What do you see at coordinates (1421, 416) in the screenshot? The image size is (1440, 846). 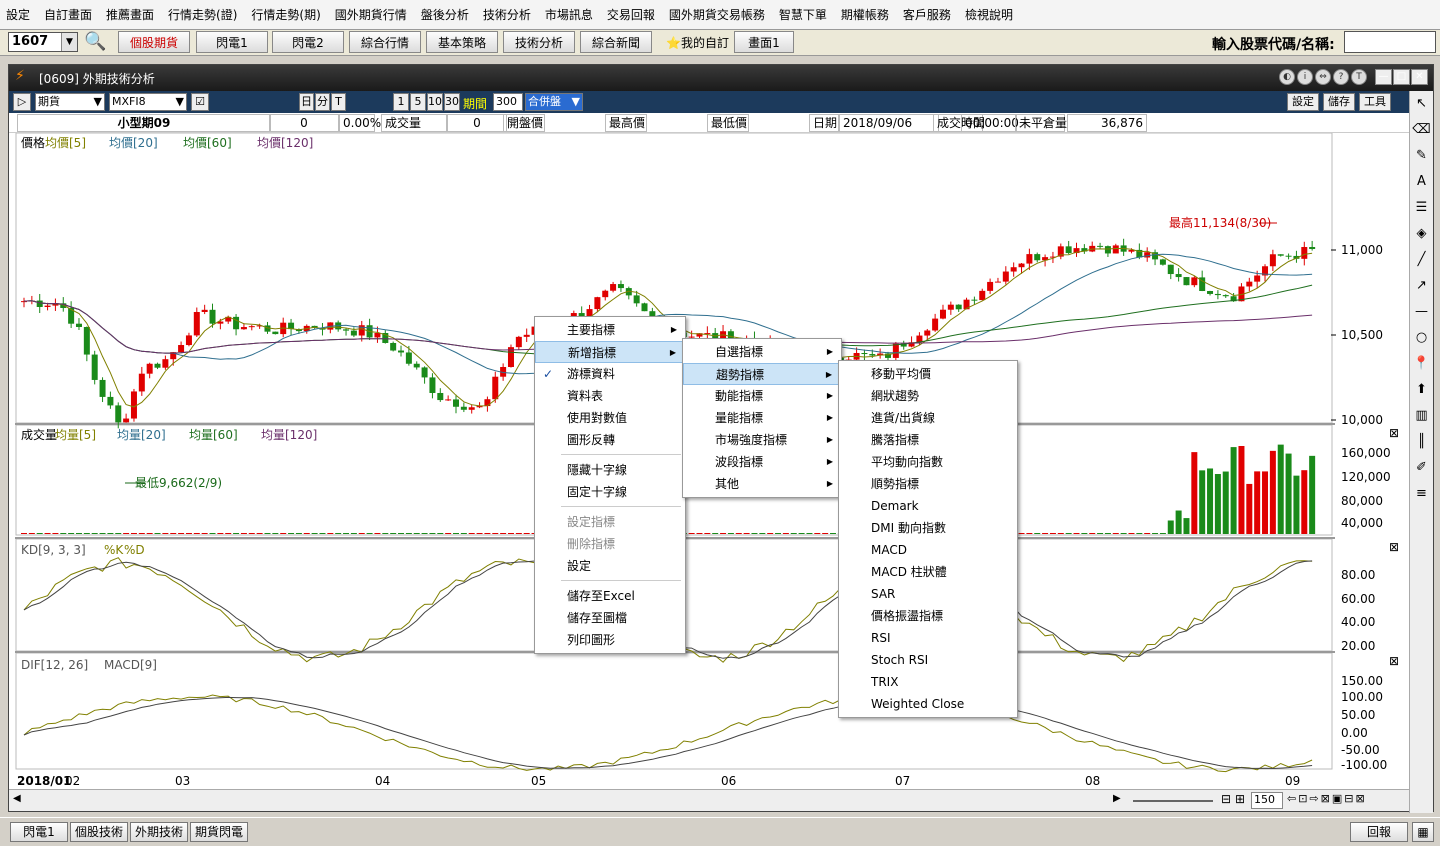 I see `bars-icon: ▥` at bounding box center [1421, 416].